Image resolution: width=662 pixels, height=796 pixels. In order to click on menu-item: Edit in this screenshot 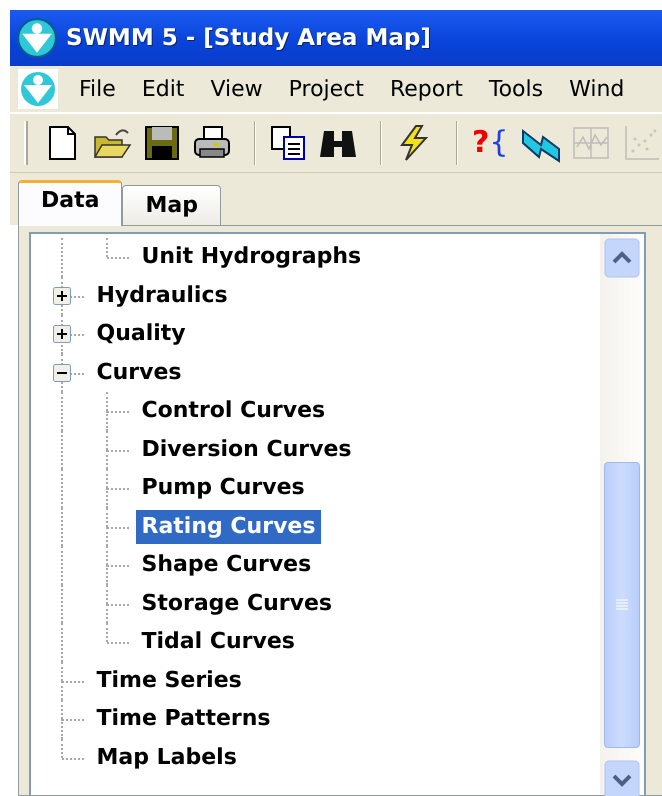, I will do `click(163, 89)`.